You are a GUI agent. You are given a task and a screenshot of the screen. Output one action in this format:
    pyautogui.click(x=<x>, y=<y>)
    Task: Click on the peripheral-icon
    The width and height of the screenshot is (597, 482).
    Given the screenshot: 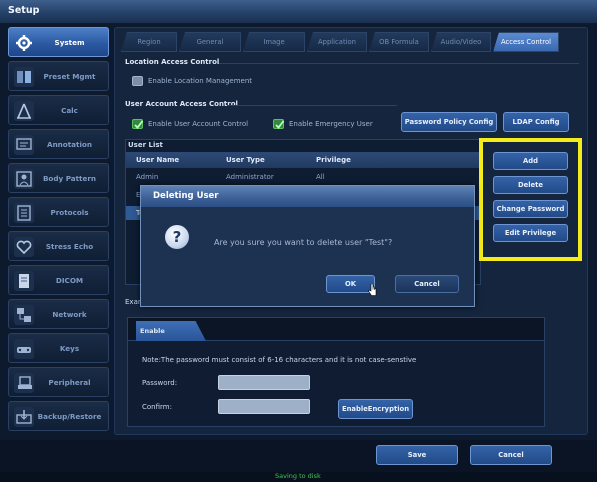 What is the action you would take?
    pyautogui.click(x=24, y=383)
    